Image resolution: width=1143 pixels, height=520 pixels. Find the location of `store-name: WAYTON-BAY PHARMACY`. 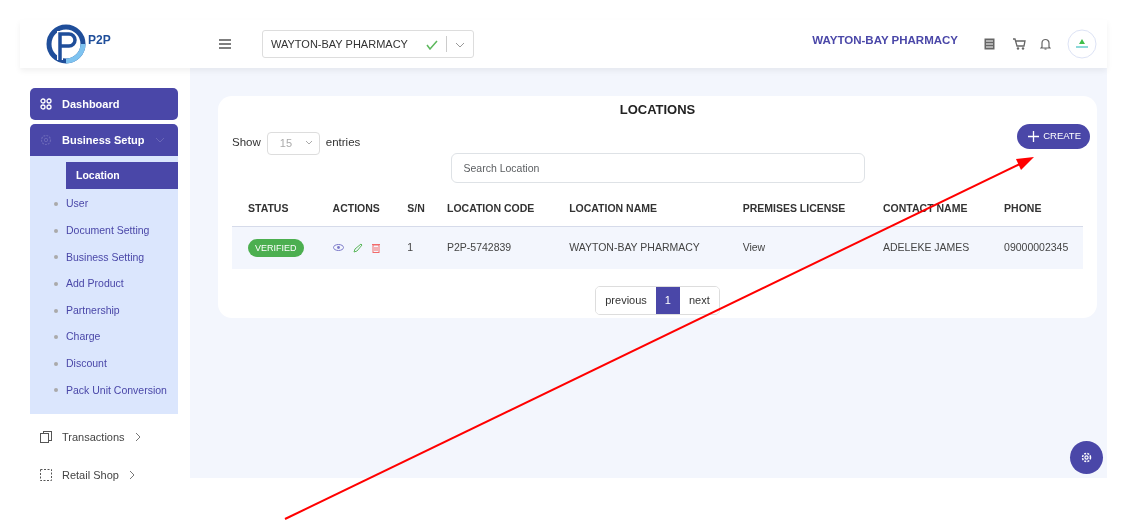

store-name: WAYTON-BAY PHARMACY is located at coordinates (885, 41).